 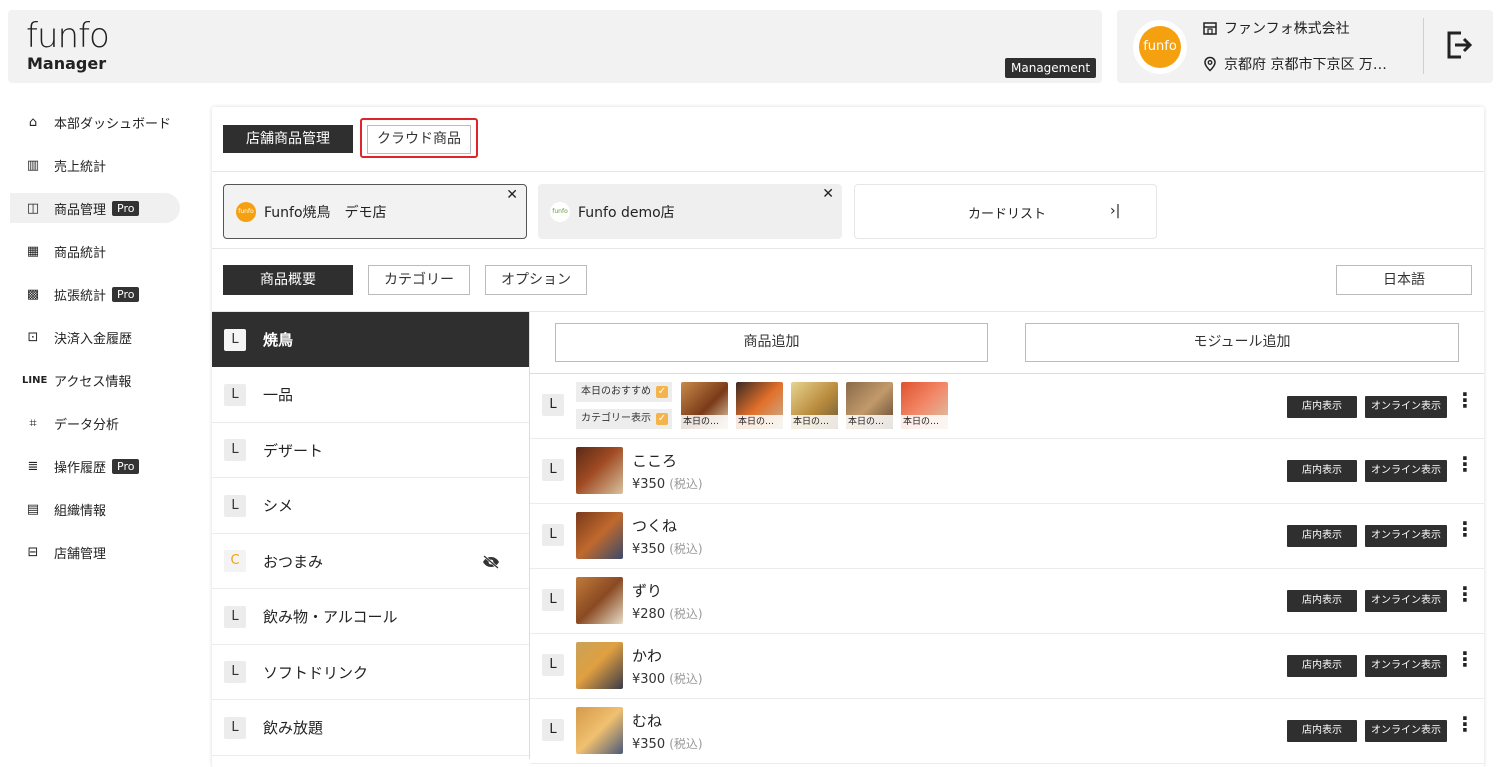 I want to click on add-product-button: 商品追加, so click(x=771, y=342).